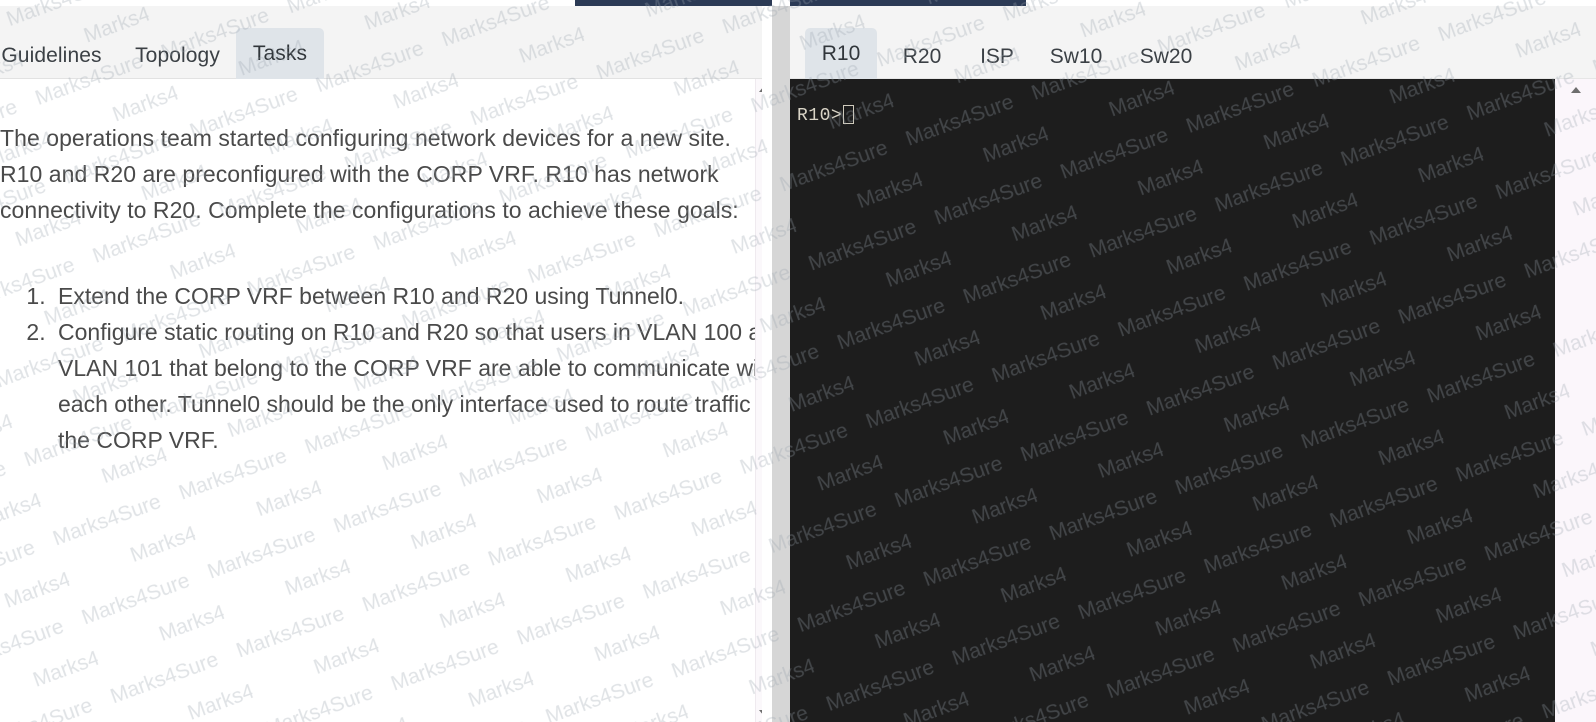  I want to click on tab-isp-label: ISP, so click(997, 56).